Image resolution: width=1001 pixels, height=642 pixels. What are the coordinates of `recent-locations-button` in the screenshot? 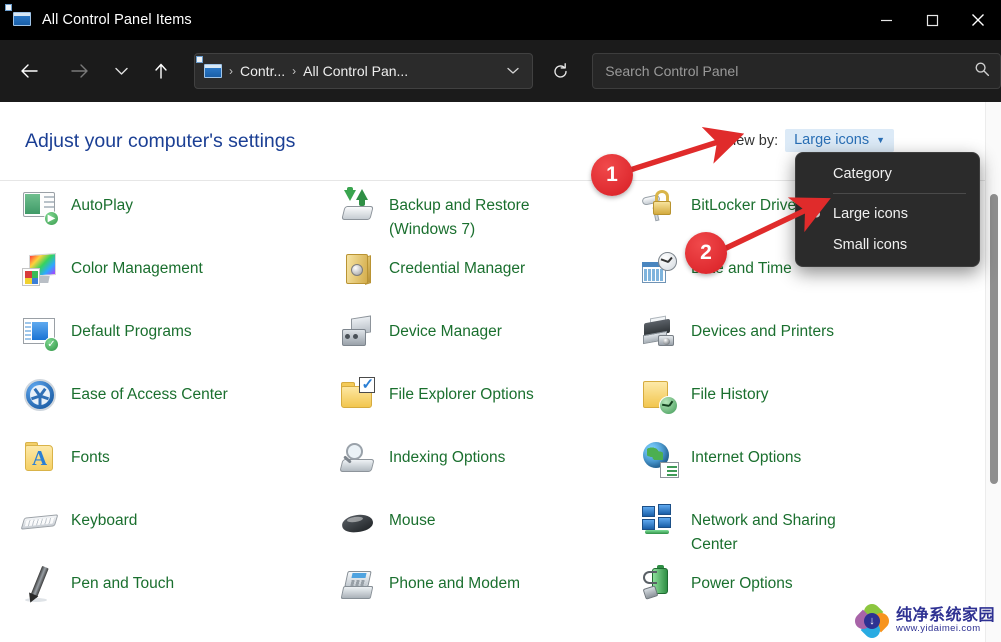 It's located at (121, 71).